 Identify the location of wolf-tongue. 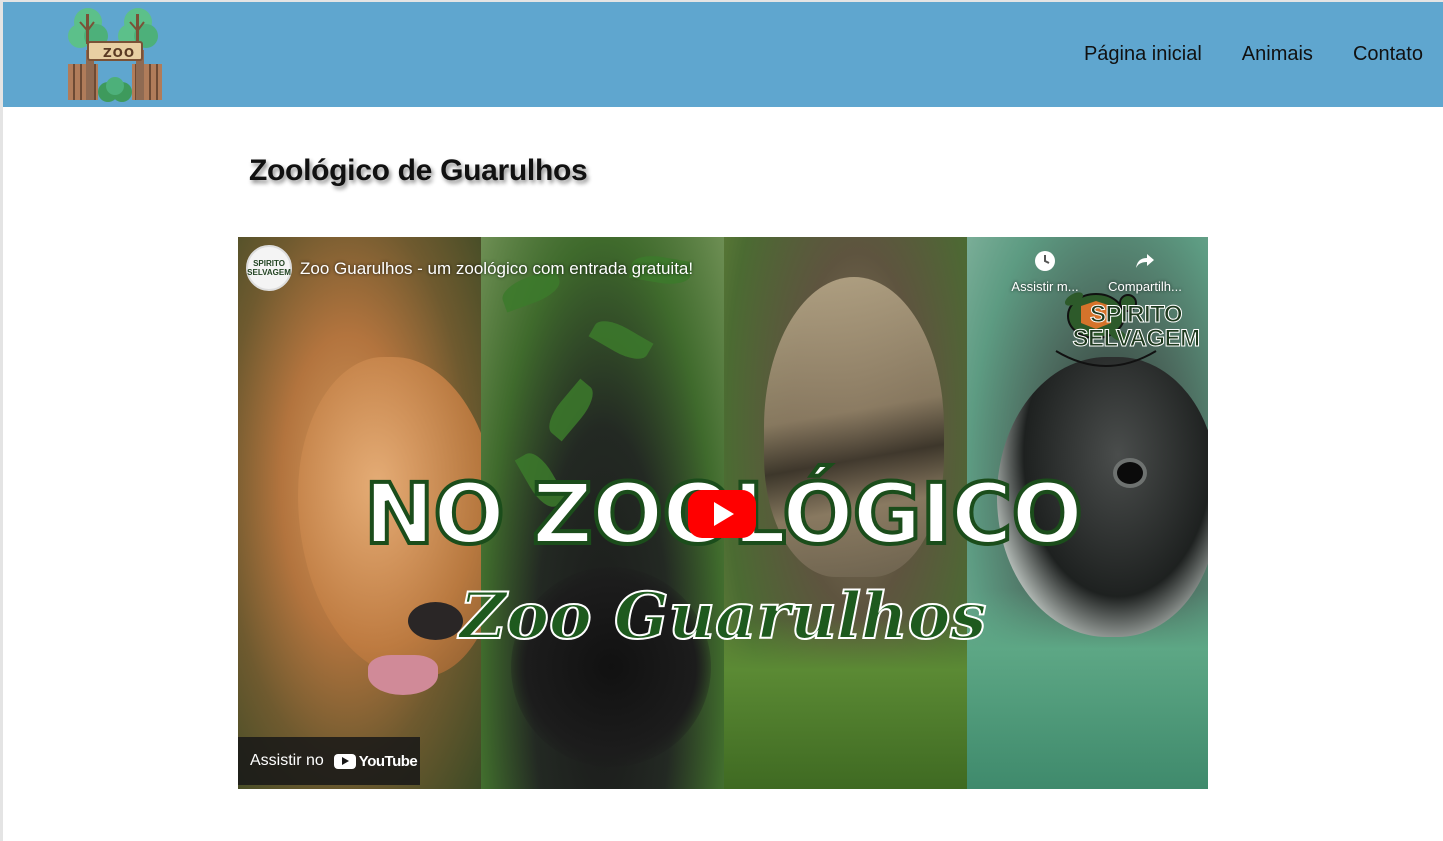
(403, 675).